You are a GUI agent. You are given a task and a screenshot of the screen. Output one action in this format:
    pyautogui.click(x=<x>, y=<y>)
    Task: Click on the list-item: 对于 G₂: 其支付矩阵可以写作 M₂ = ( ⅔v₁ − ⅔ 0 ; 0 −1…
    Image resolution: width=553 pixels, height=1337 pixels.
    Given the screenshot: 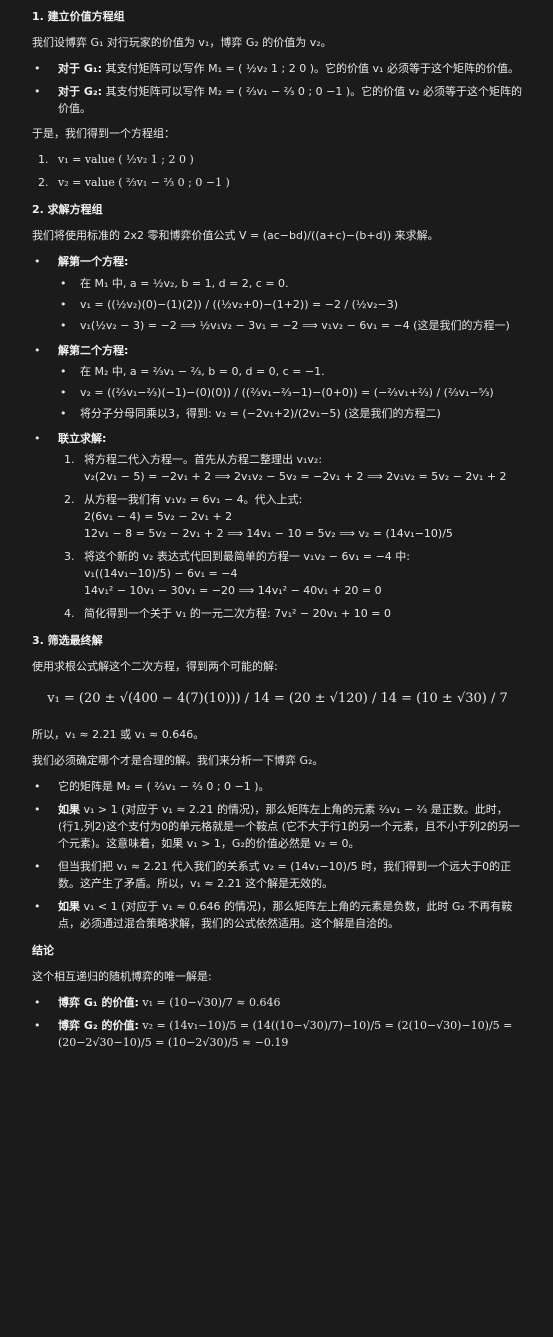 What is the action you would take?
    pyautogui.click(x=277, y=100)
    